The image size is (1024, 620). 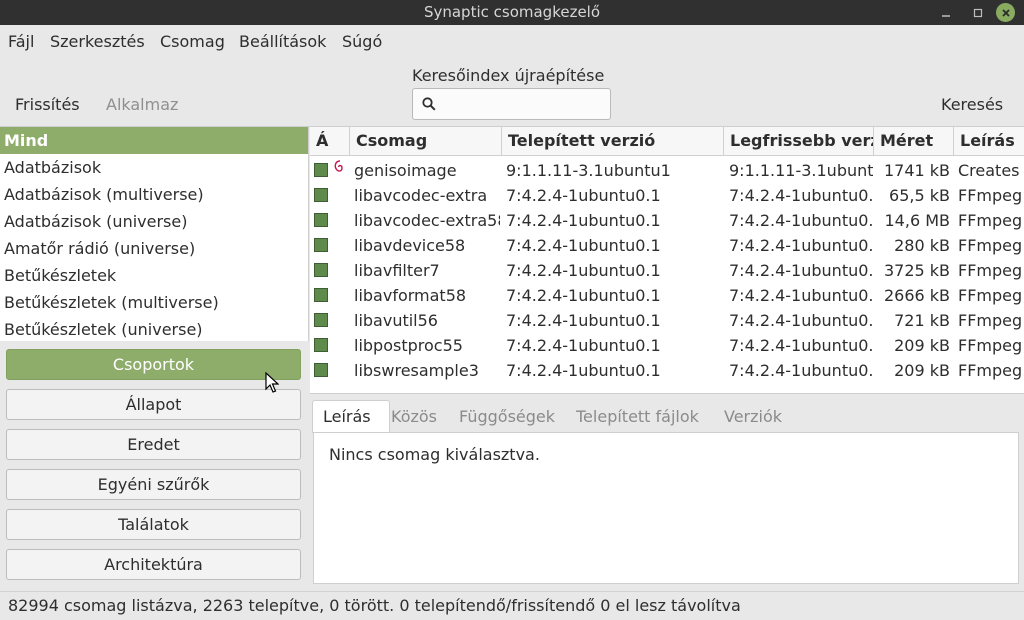 I want to click on menu-bar: Fájl Szerkesztés Csomag Beállítások Súgó, so click(x=512, y=41).